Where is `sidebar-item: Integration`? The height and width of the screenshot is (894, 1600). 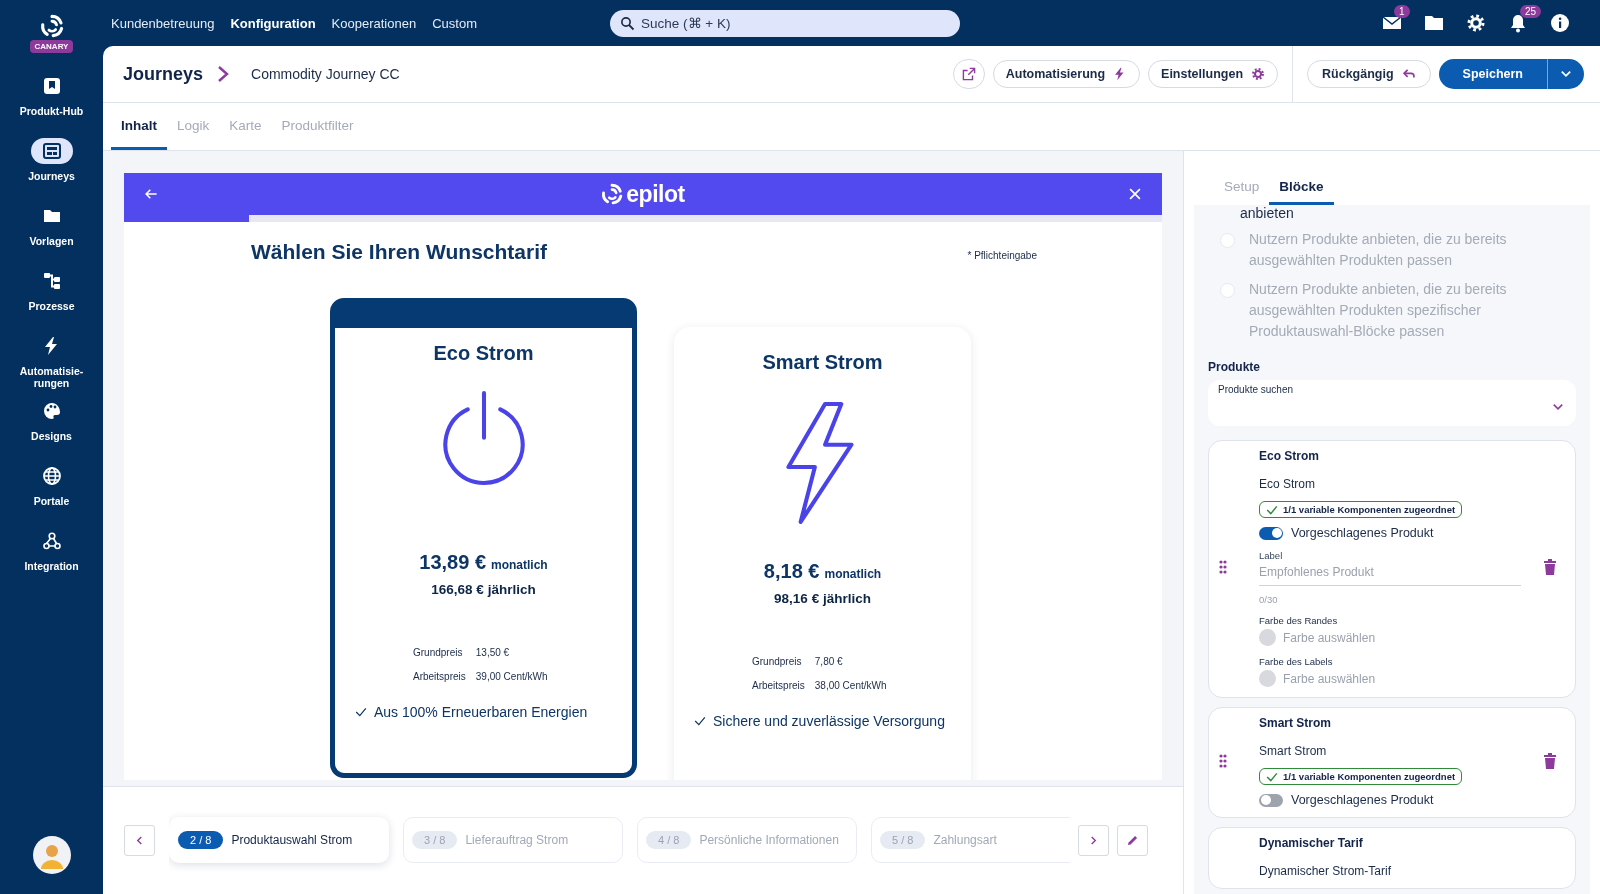
sidebar-item: Integration is located at coordinates (51, 560).